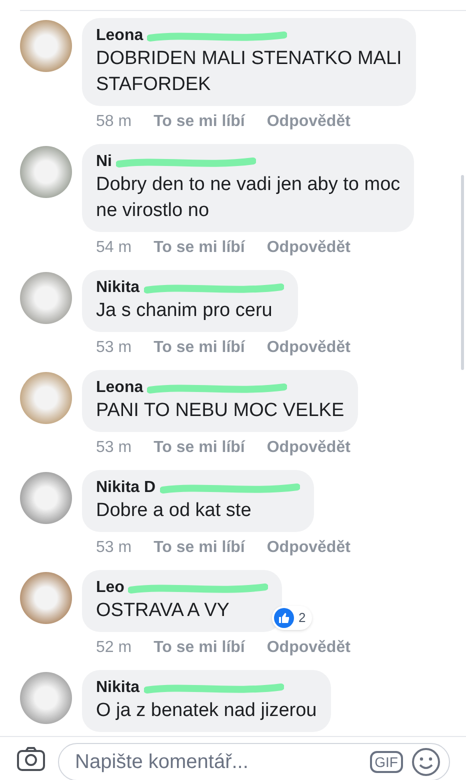  Describe the element at coordinates (185, 311) in the screenshot. I see `comment-text: Ja s chanim pro ceru` at that location.